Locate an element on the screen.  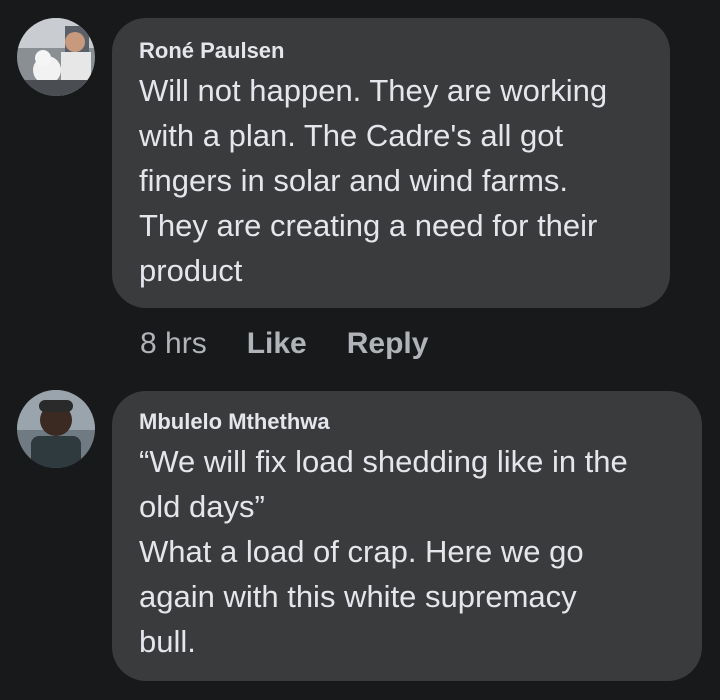
avatar-mbulelo-mthethwa is located at coordinates (56, 429).